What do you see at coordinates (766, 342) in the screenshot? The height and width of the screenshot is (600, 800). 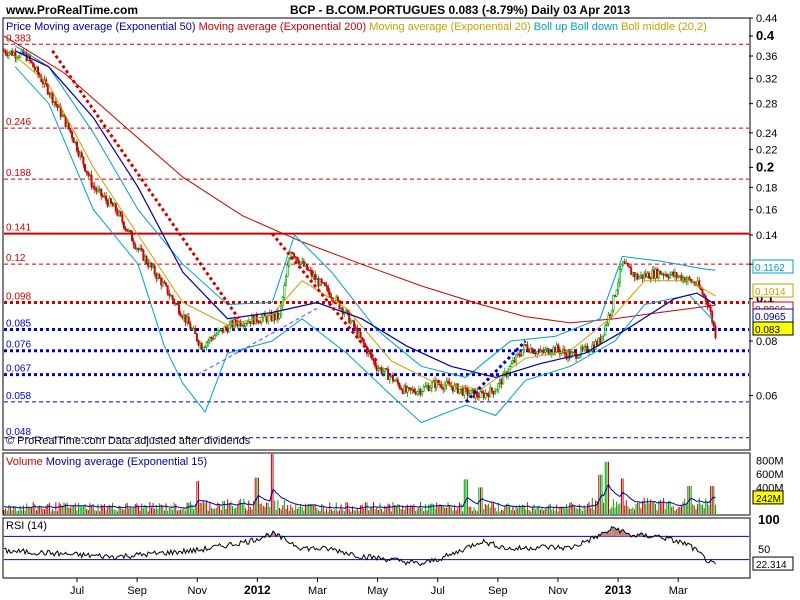 I see `y-tick-label: 0.08` at bounding box center [766, 342].